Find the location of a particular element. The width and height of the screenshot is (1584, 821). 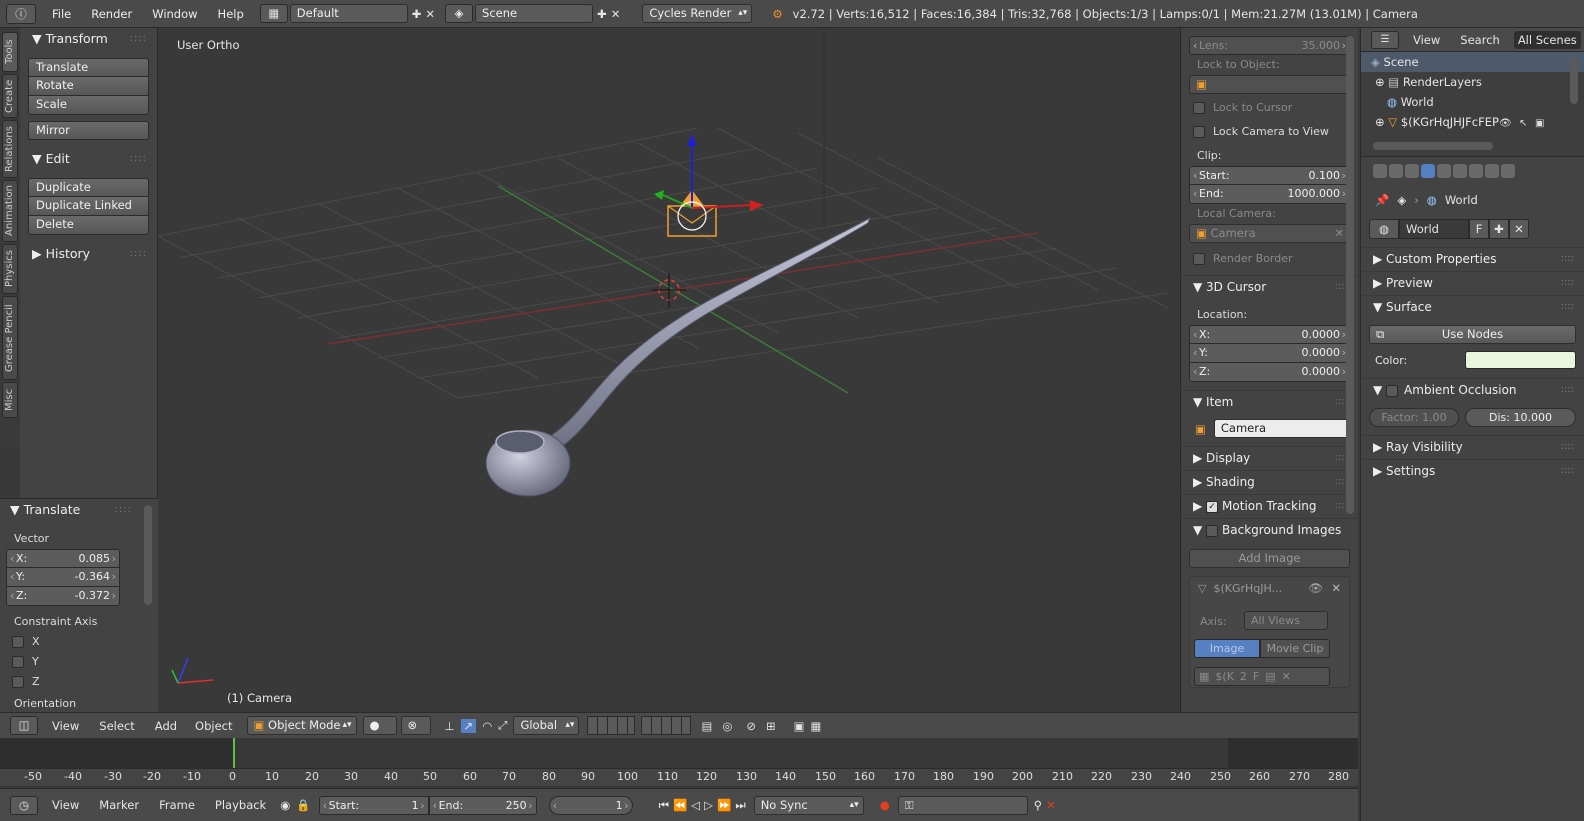

sidebar-scrollbar is located at coordinates (1350, 275).